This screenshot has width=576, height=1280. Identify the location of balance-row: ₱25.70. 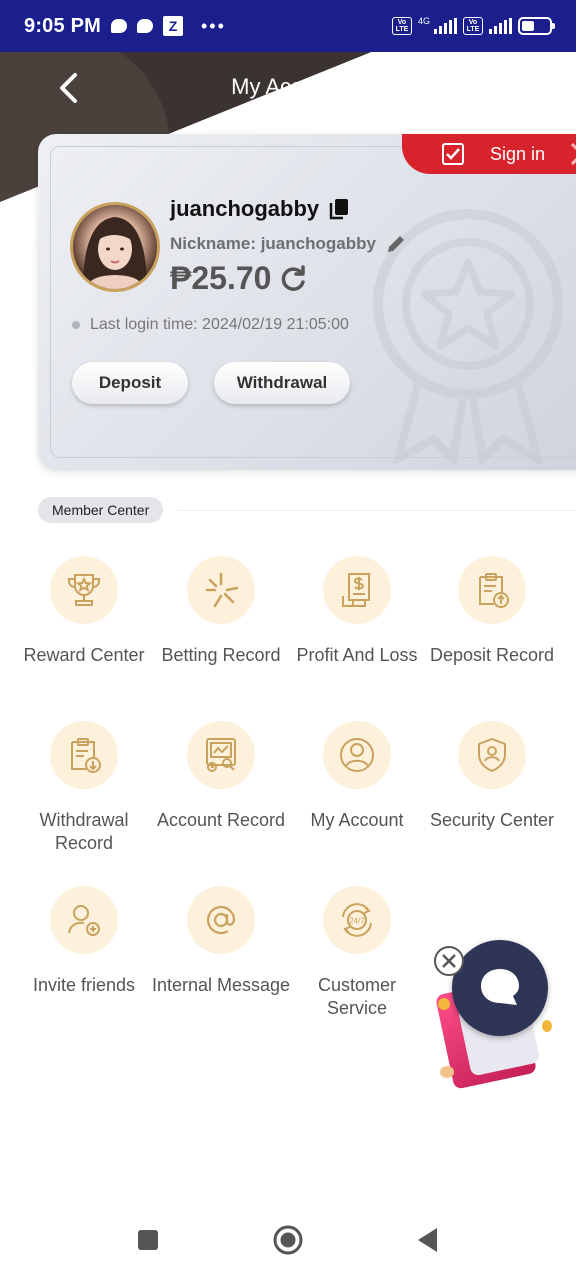
(238, 278).